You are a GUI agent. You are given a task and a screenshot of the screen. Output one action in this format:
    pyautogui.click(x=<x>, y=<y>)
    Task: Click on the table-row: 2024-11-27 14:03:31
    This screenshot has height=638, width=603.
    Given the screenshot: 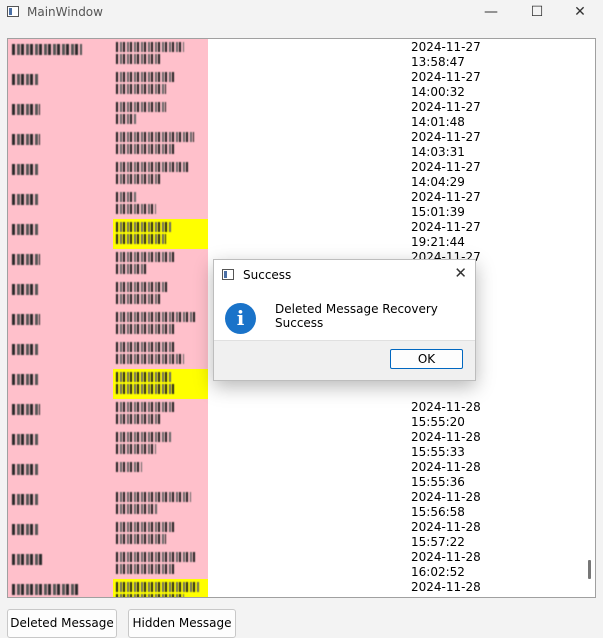 What is the action you would take?
    pyautogui.click(x=293, y=144)
    